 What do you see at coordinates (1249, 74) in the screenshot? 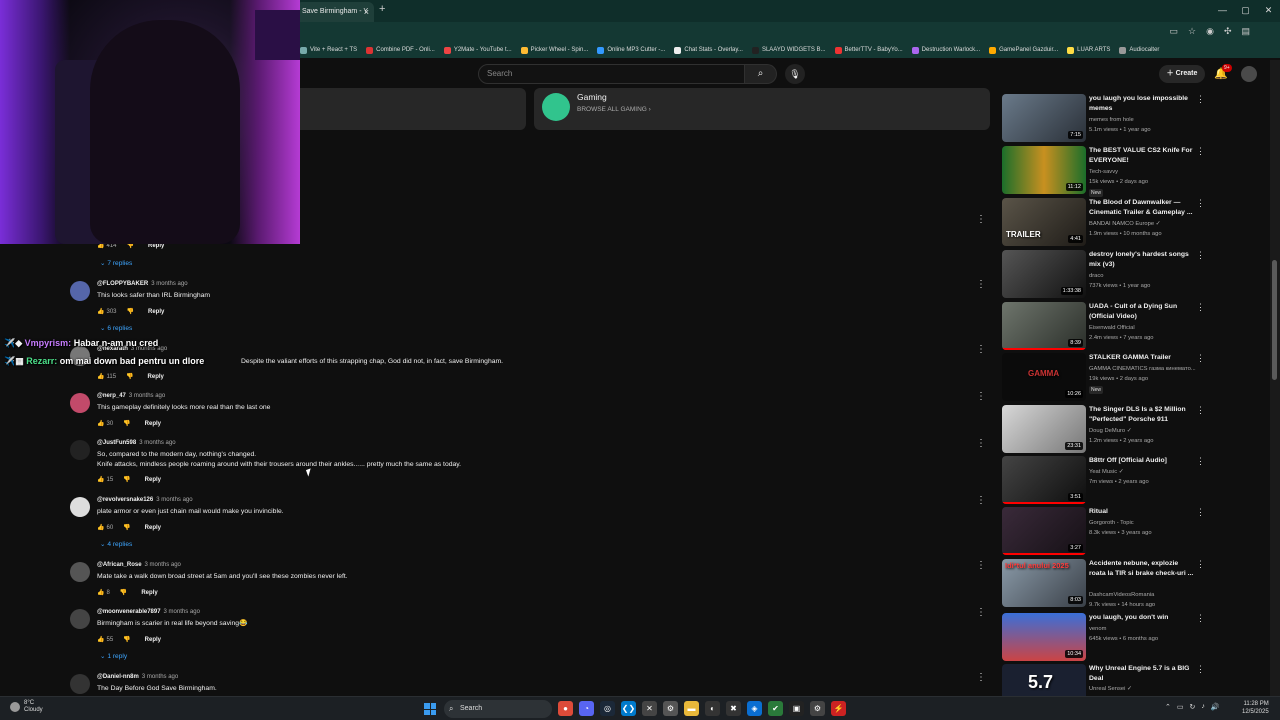
I see `account-avatar` at bounding box center [1249, 74].